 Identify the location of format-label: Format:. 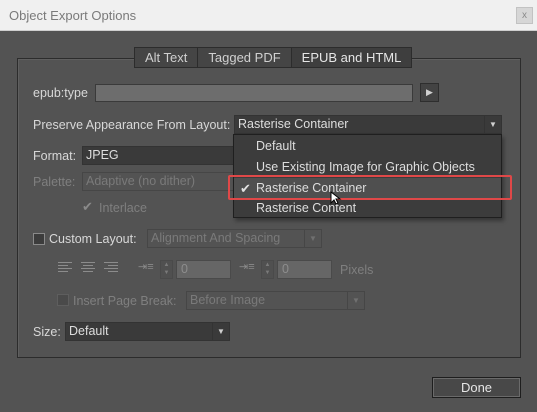
(55, 156).